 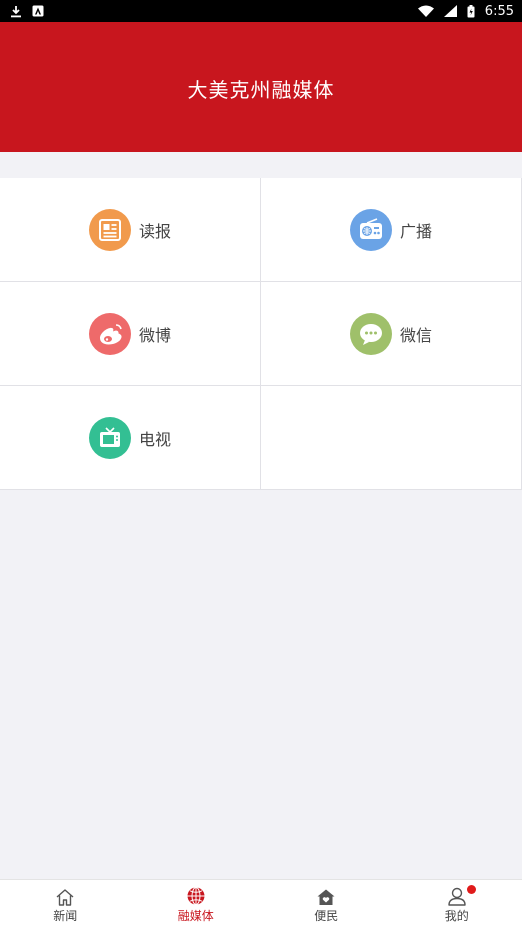 I want to click on tv-icon, so click(x=110, y=437).